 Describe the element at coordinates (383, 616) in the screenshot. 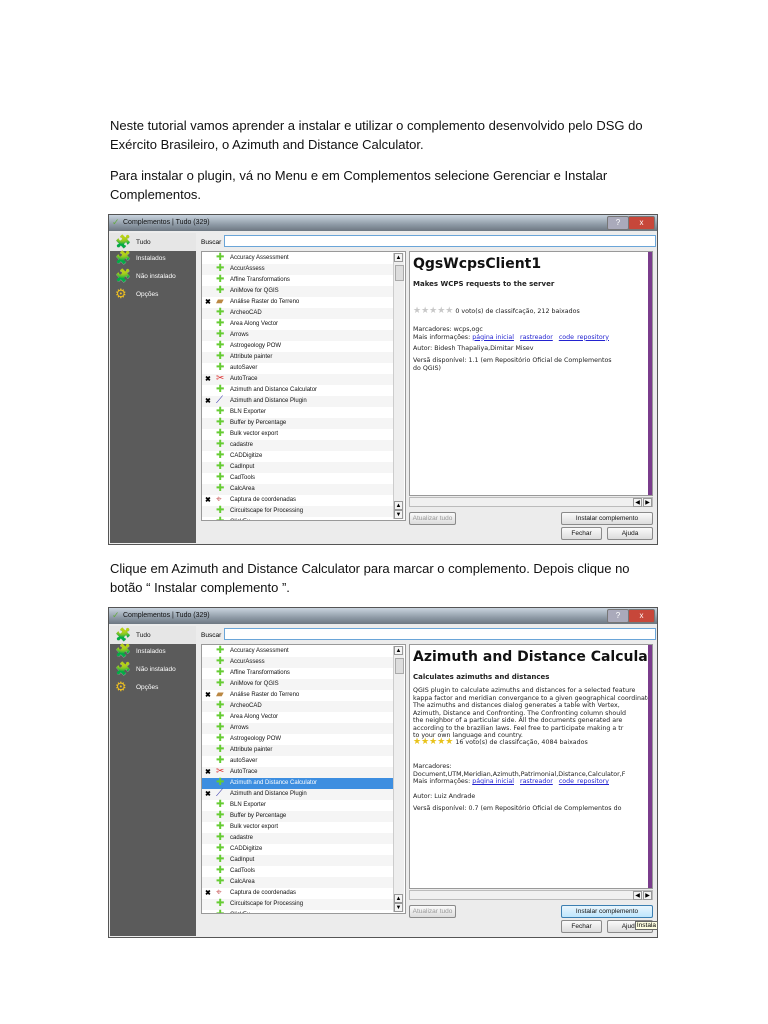

I see `title-bar: ✓ Complementos | Tudo (329) ? x` at that location.